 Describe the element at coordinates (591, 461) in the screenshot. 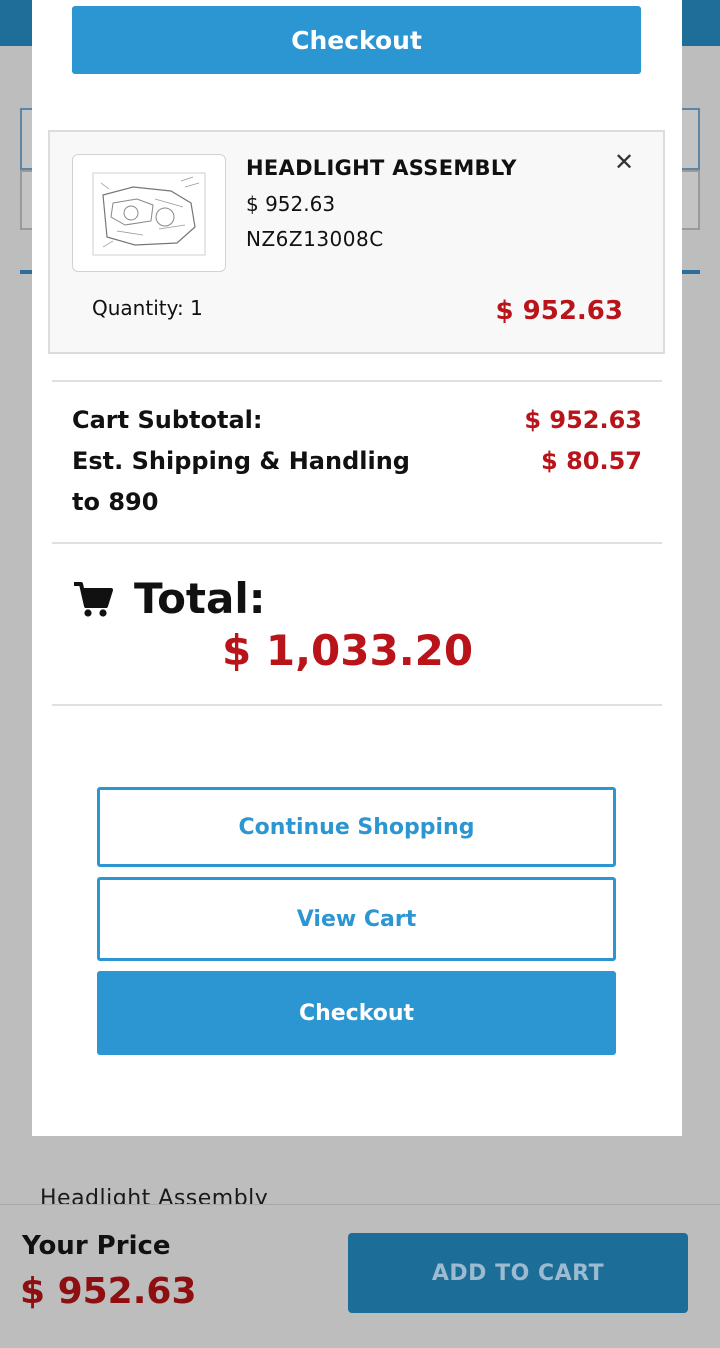

I see `shipping-value: $ 80.57` at that location.